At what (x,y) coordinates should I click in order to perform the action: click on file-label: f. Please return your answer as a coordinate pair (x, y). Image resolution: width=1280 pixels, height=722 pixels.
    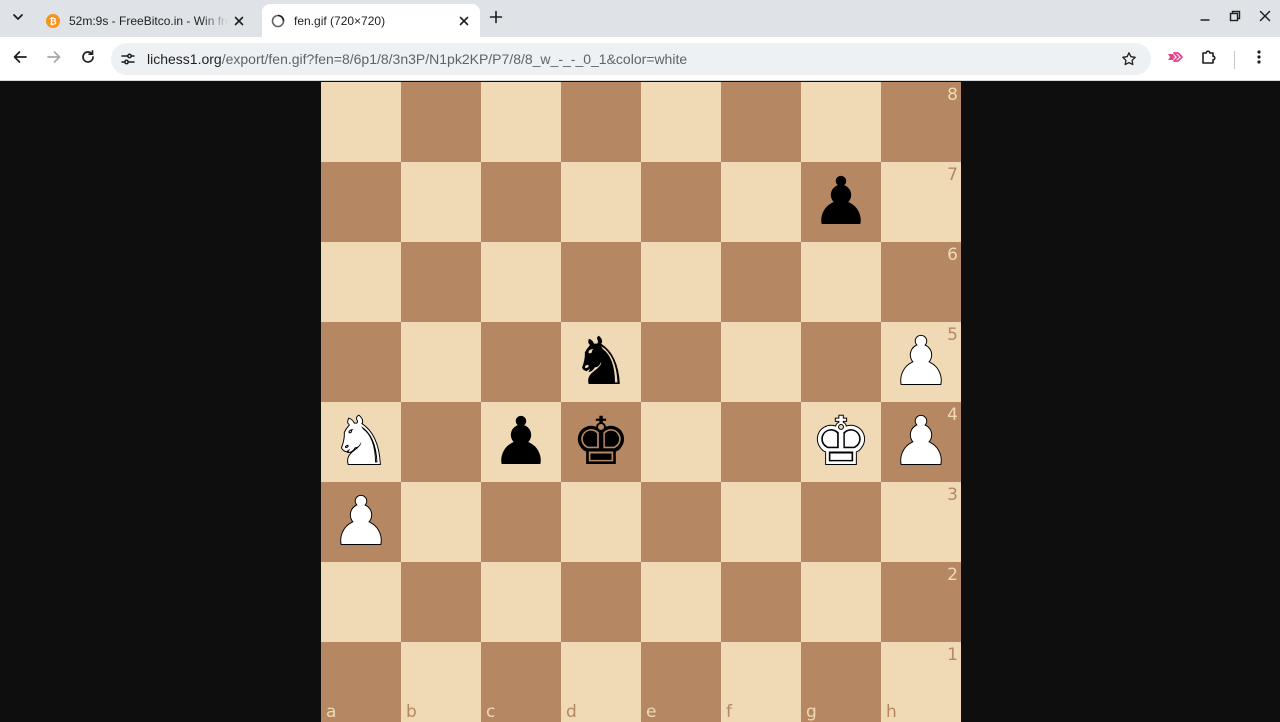
    Looking at the image, I should click on (729, 712).